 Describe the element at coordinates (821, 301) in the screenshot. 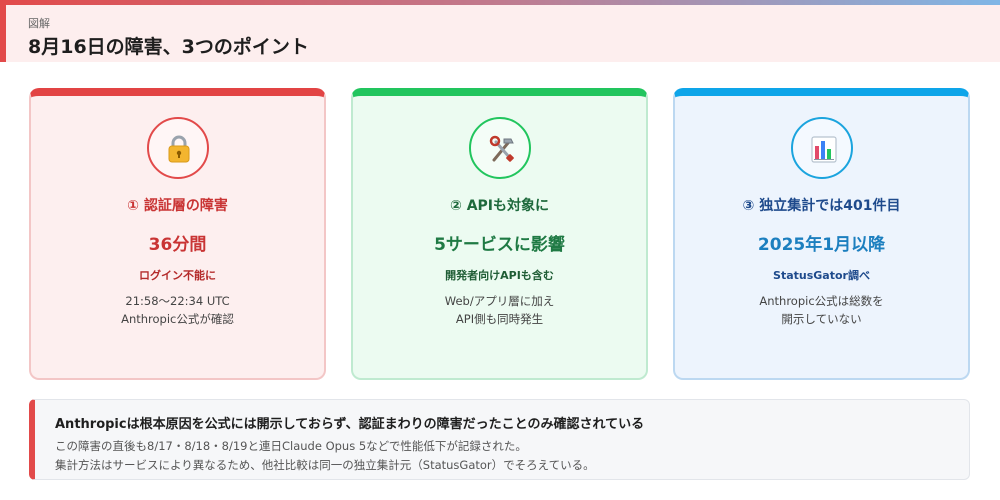

I see `card-description-line: Anthropic公式は総数を` at that location.